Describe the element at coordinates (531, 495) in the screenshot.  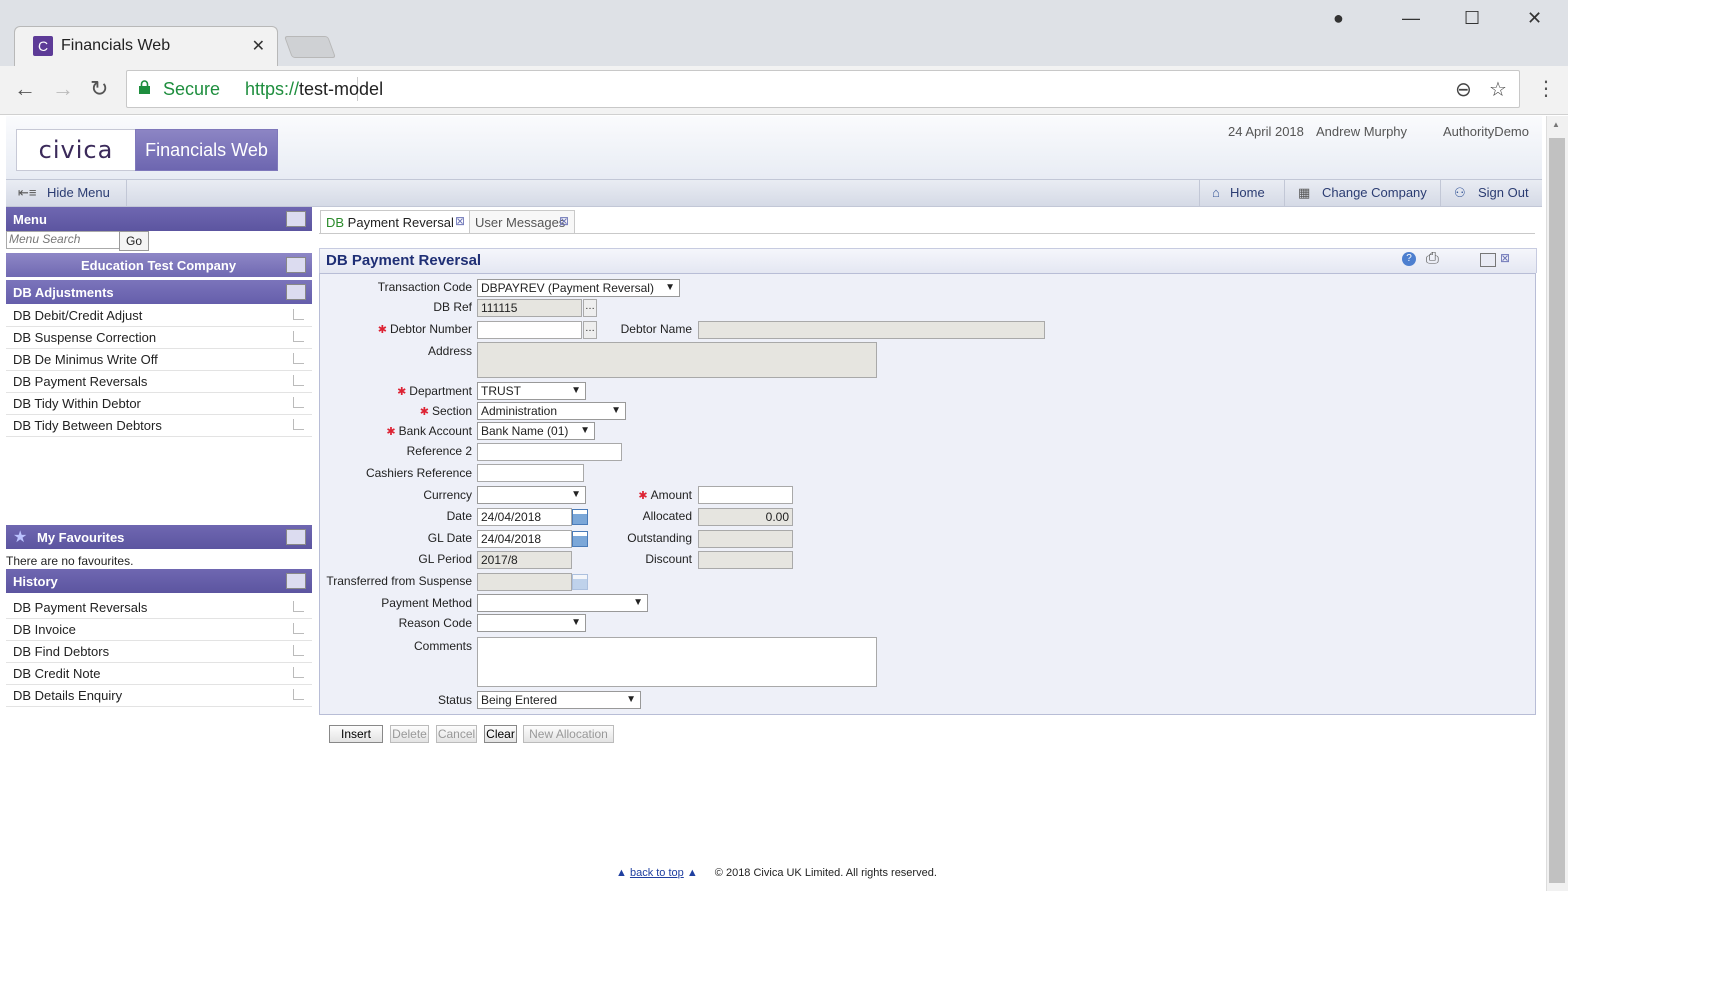
I see `currency-select: ▼` at that location.